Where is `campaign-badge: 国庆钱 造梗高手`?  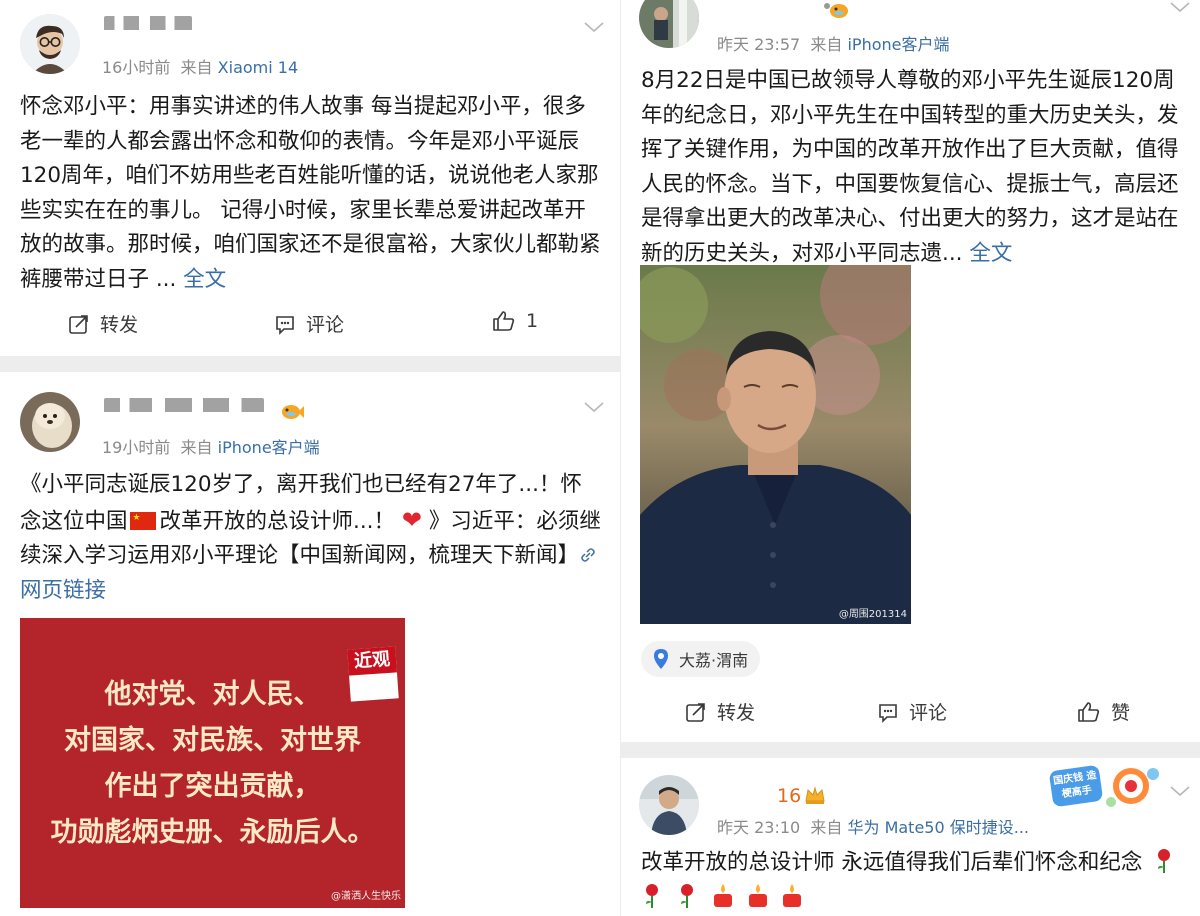 campaign-badge: 国庆钱 造梗高手 is located at coordinates (1106, 787).